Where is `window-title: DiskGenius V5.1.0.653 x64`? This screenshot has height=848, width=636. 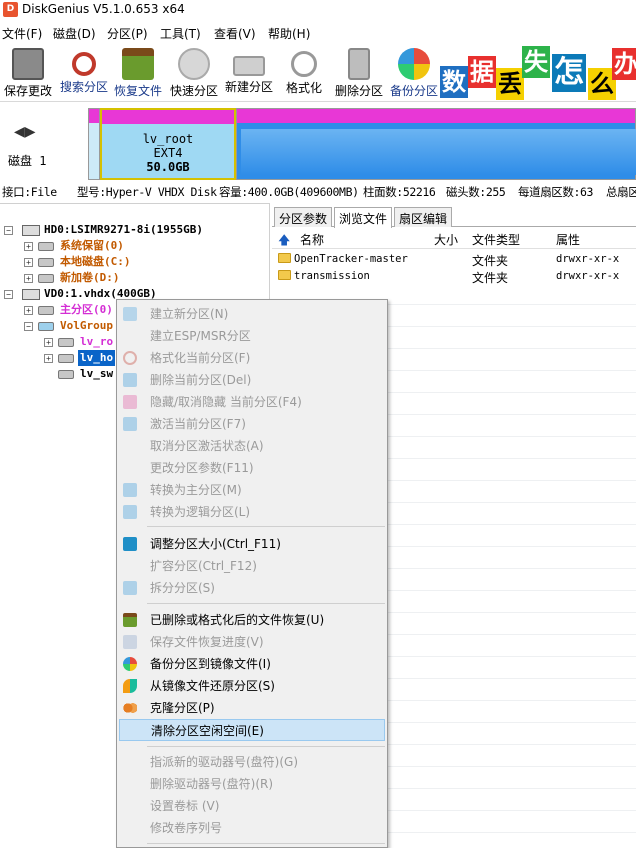
window-title: DiskGenius V5.1.0.653 x64 is located at coordinates (103, 9).